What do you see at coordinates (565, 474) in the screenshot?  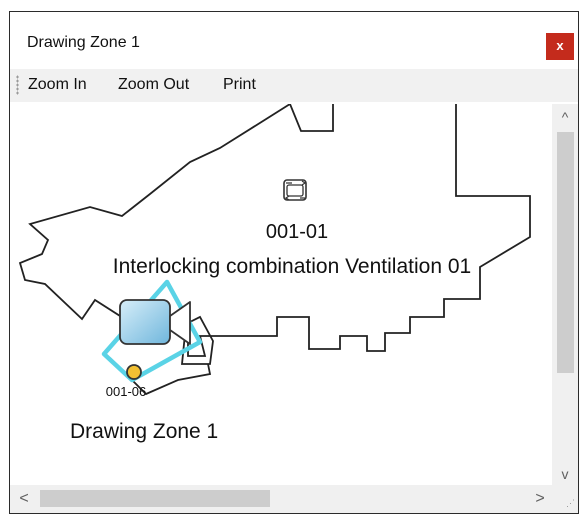 I see `scroll-down-icon: v` at bounding box center [565, 474].